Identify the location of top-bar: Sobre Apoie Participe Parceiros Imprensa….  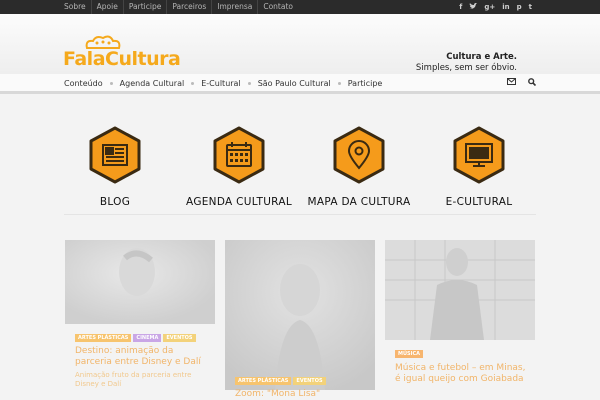
(300, 7).